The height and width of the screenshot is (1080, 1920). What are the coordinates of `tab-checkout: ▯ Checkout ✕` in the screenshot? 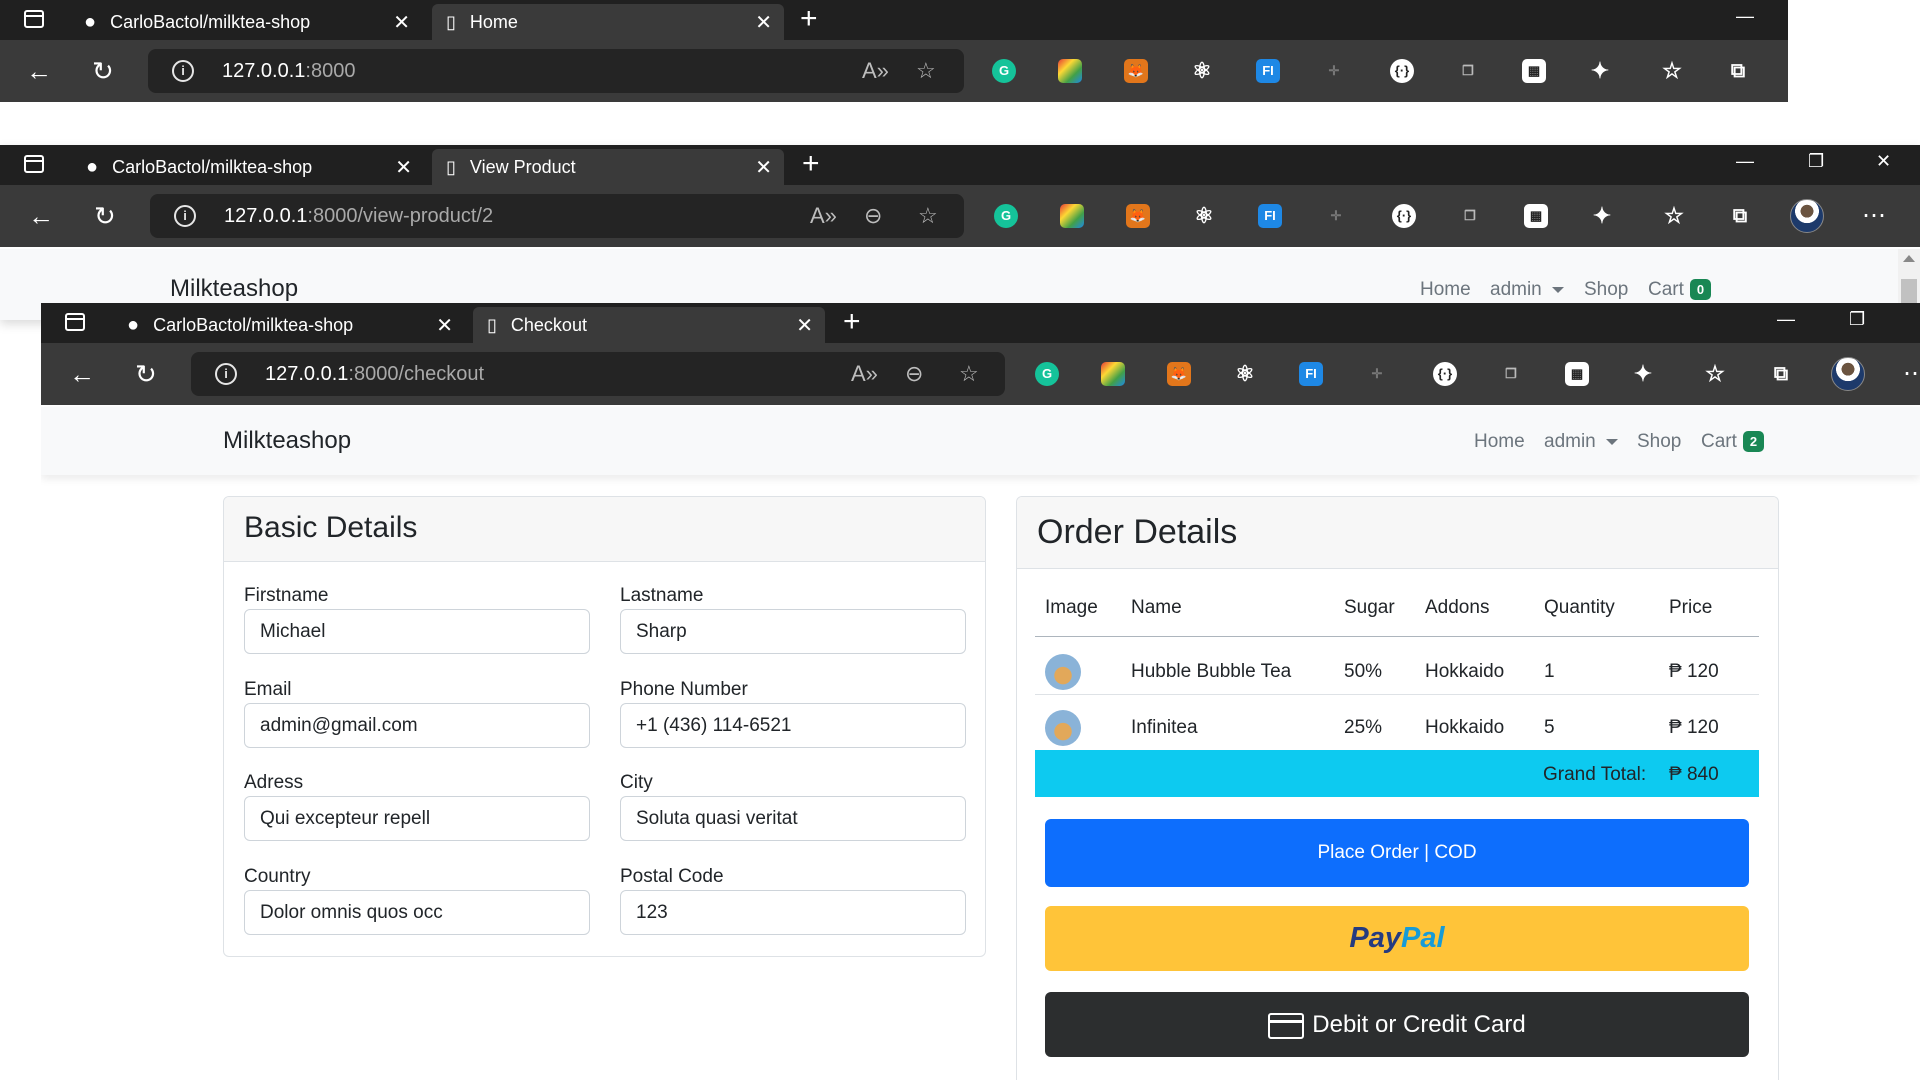 It's located at (649, 325).